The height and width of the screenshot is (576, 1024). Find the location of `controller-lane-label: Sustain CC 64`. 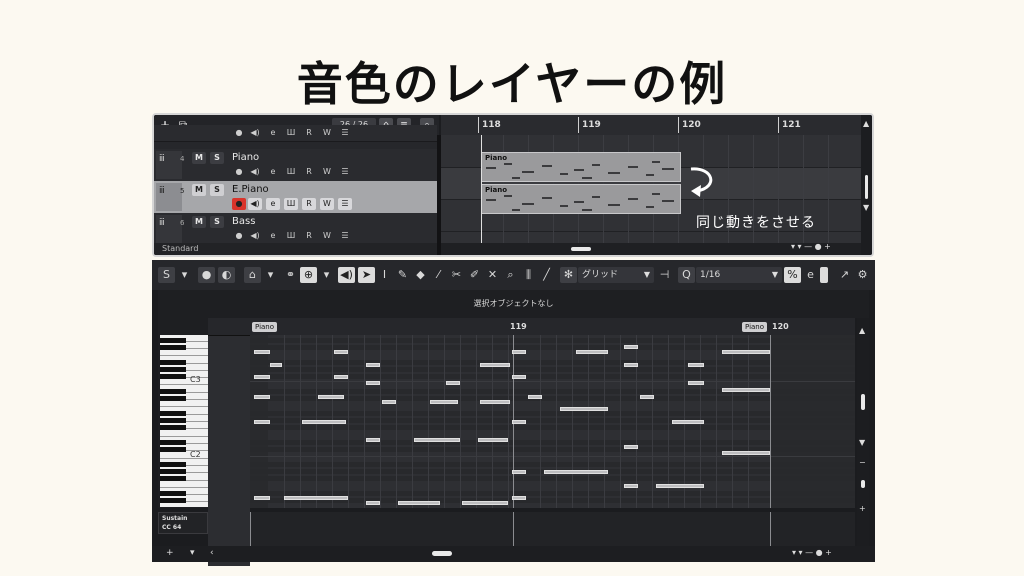

controller-lane-label: Sustain CC 64 is located at coordinates (183, 523).